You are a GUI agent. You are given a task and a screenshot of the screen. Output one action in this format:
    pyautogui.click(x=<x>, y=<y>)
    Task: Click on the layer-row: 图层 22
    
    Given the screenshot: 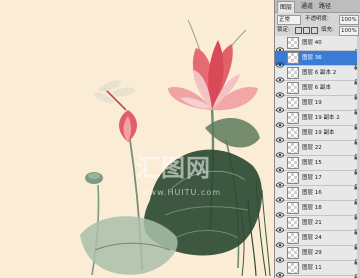 What is the action you would take?
    pyautogui.click(x=317, y=150)
    